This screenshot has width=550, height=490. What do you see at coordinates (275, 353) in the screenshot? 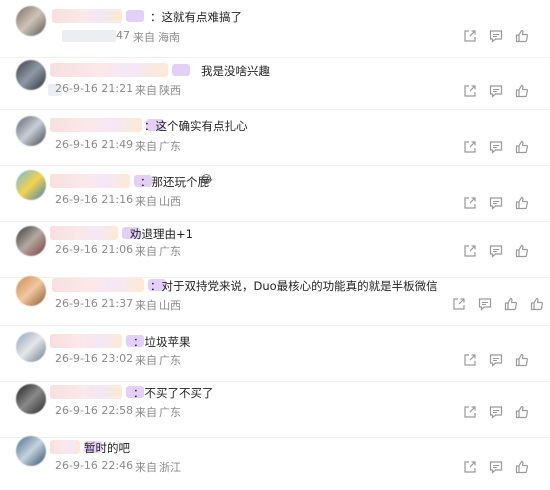
I see `comment-item: ：垃圾苹果 26-9-16 23:02 来自 广东` at bounding box center [275, 353].